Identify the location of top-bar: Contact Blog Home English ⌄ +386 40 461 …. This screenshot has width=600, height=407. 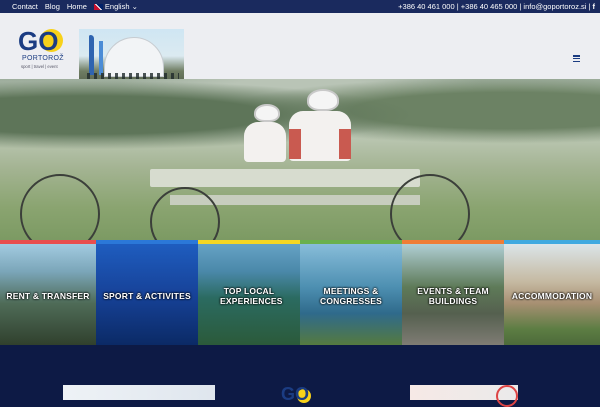
(300, 6).